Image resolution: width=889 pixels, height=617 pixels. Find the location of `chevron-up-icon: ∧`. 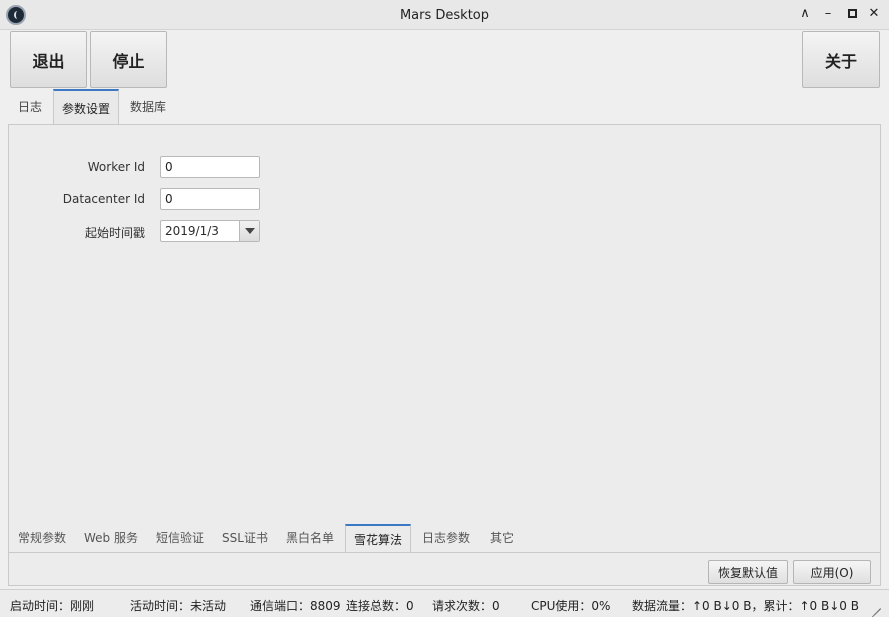

chevron-up-icon: ∧ is located at coordinates (805, 14).